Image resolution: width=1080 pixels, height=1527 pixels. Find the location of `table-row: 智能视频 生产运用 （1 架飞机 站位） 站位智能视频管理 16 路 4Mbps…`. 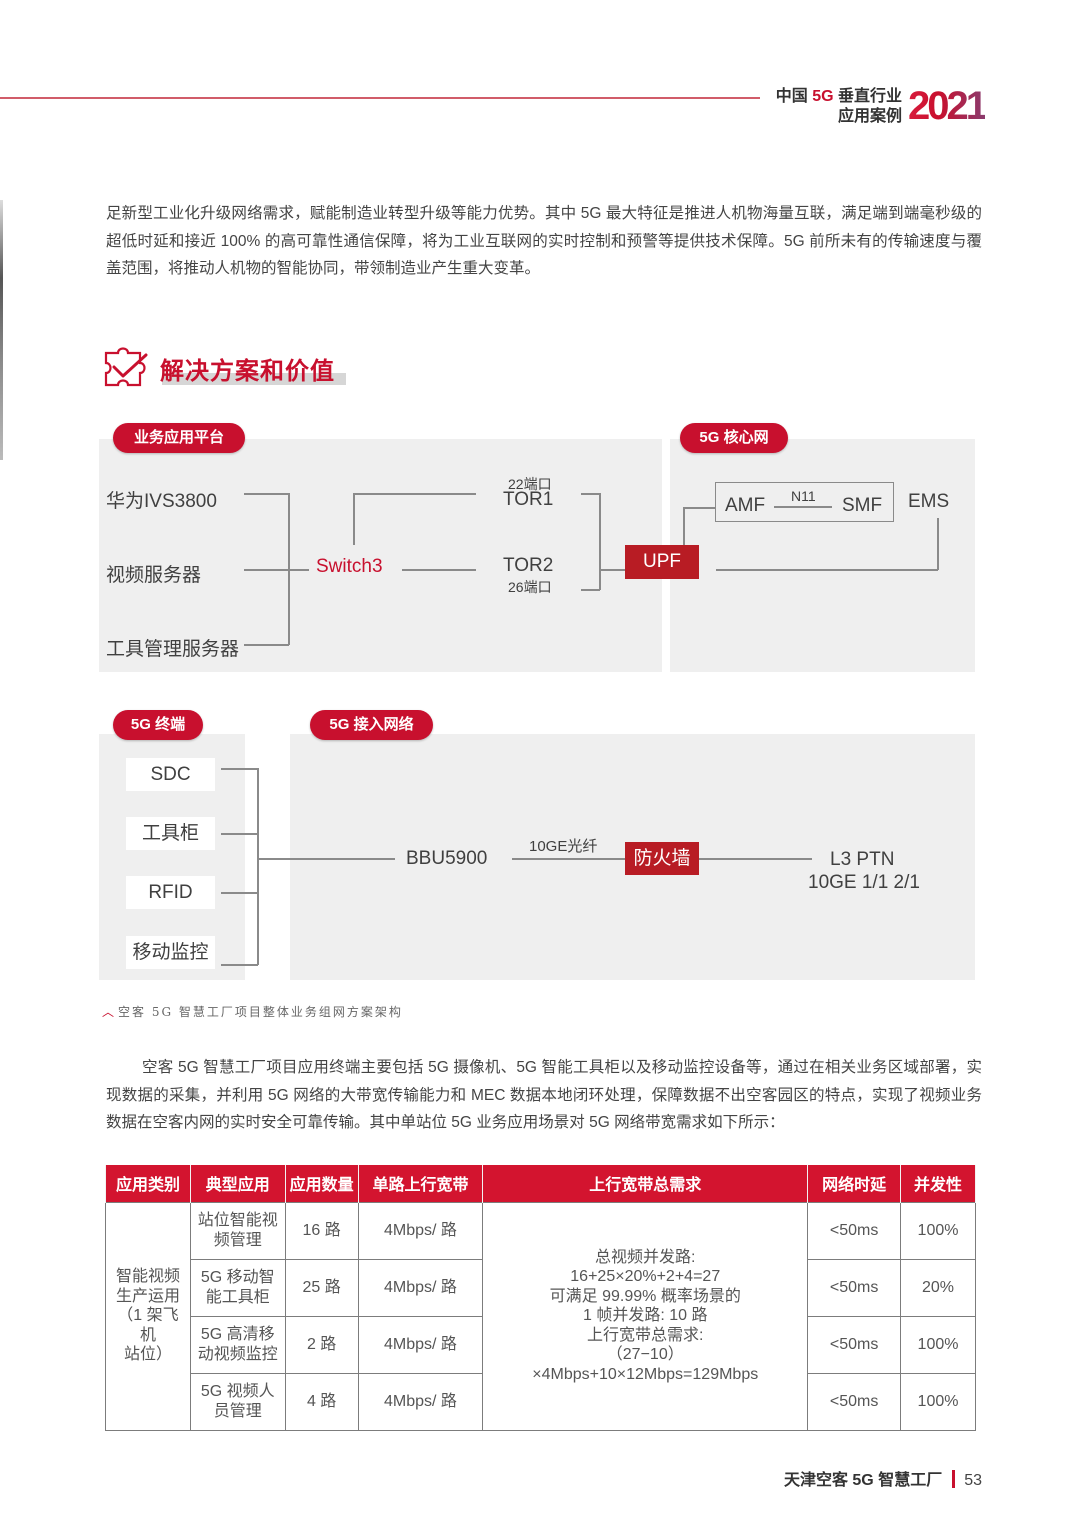

table-row: 智能视频 生产运用 （1 架飞机 站位） 站位智能视频管理 16 路 4Mbps… is located at coordinates (540, 1316).